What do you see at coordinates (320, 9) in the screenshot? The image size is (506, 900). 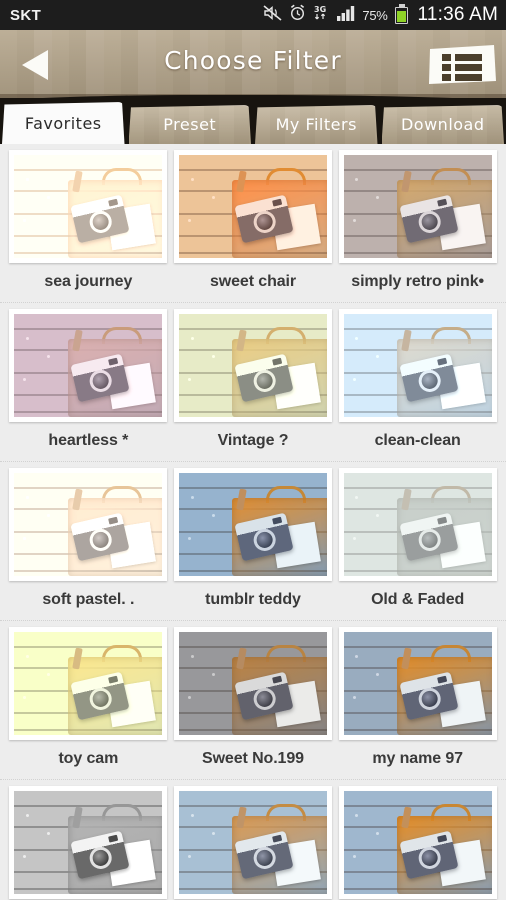 I see `svg-text: 3G` at bounding box center [320, 9].